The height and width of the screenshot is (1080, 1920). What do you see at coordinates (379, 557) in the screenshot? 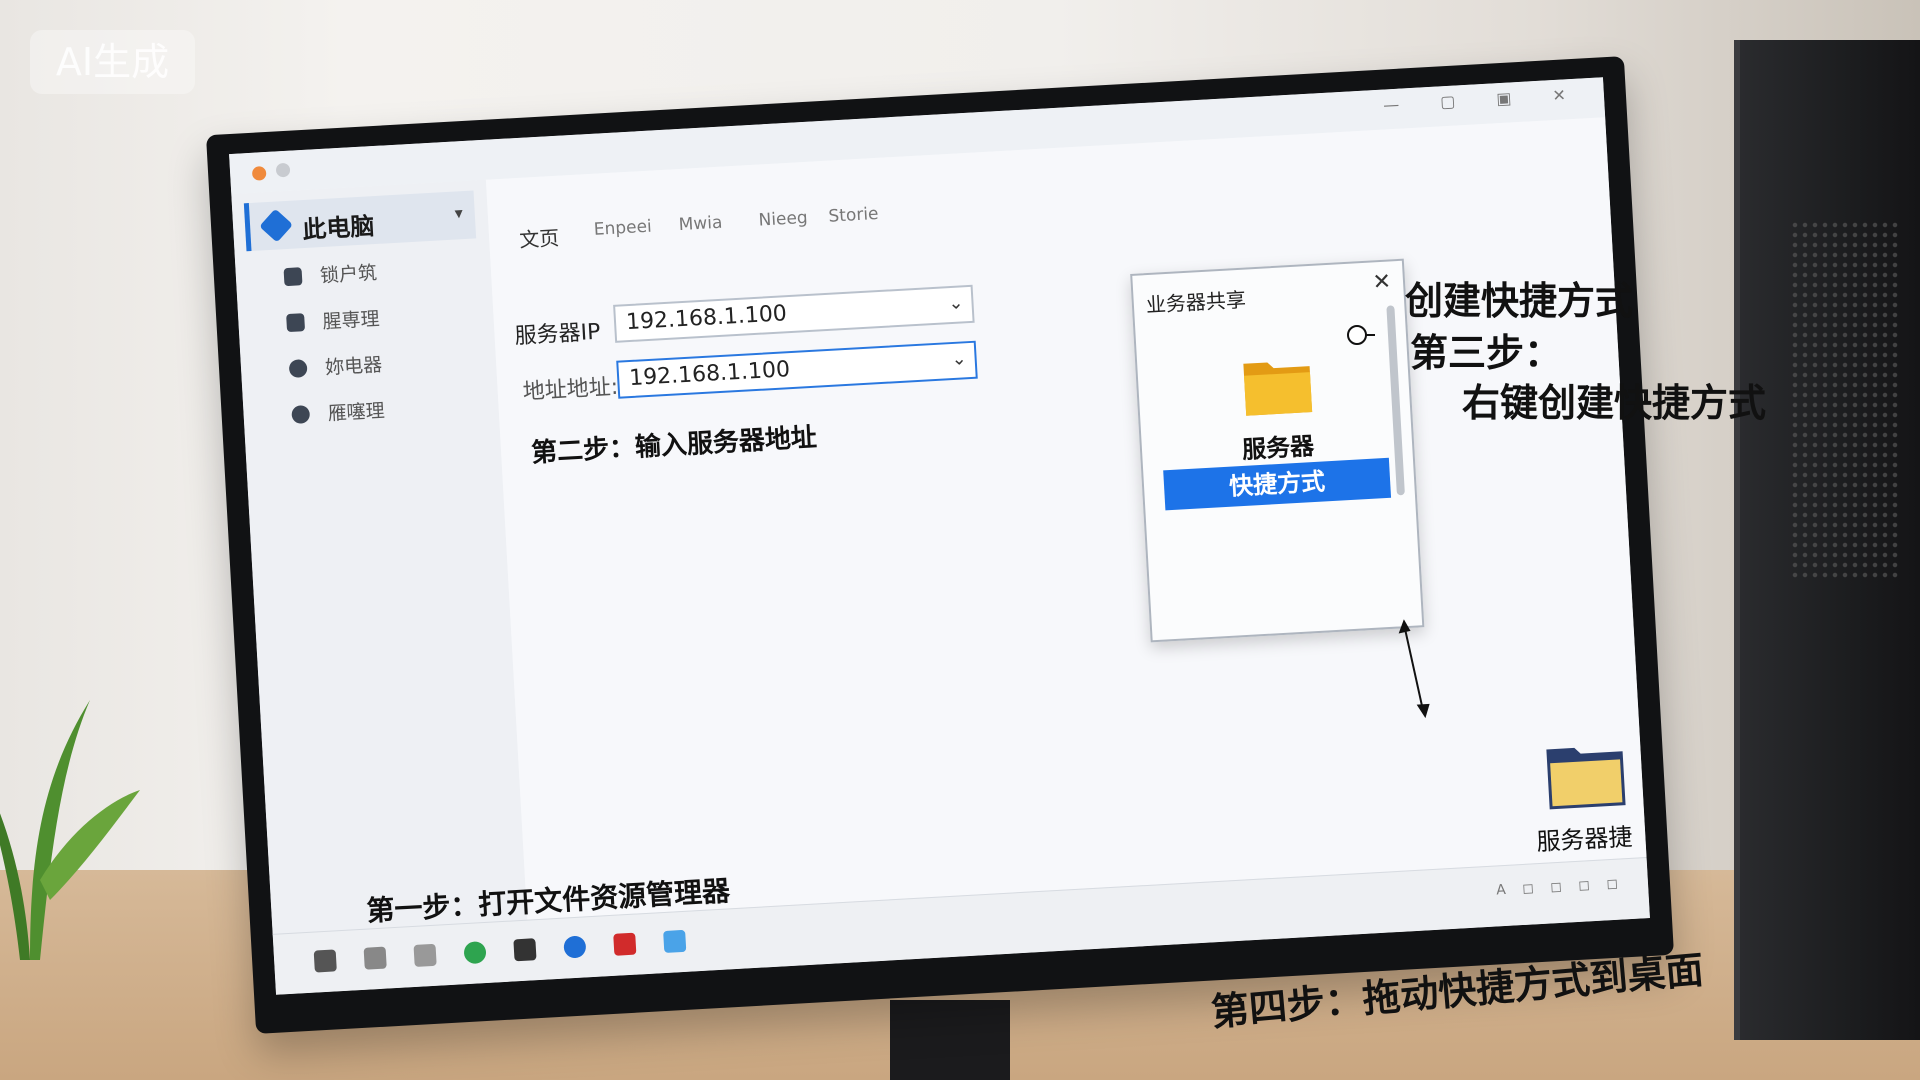
I see `sidebar: 此电脑 ▾ 锁户筑 腥専理 妳电器 雁噻理` at bounding box center [379, 557].